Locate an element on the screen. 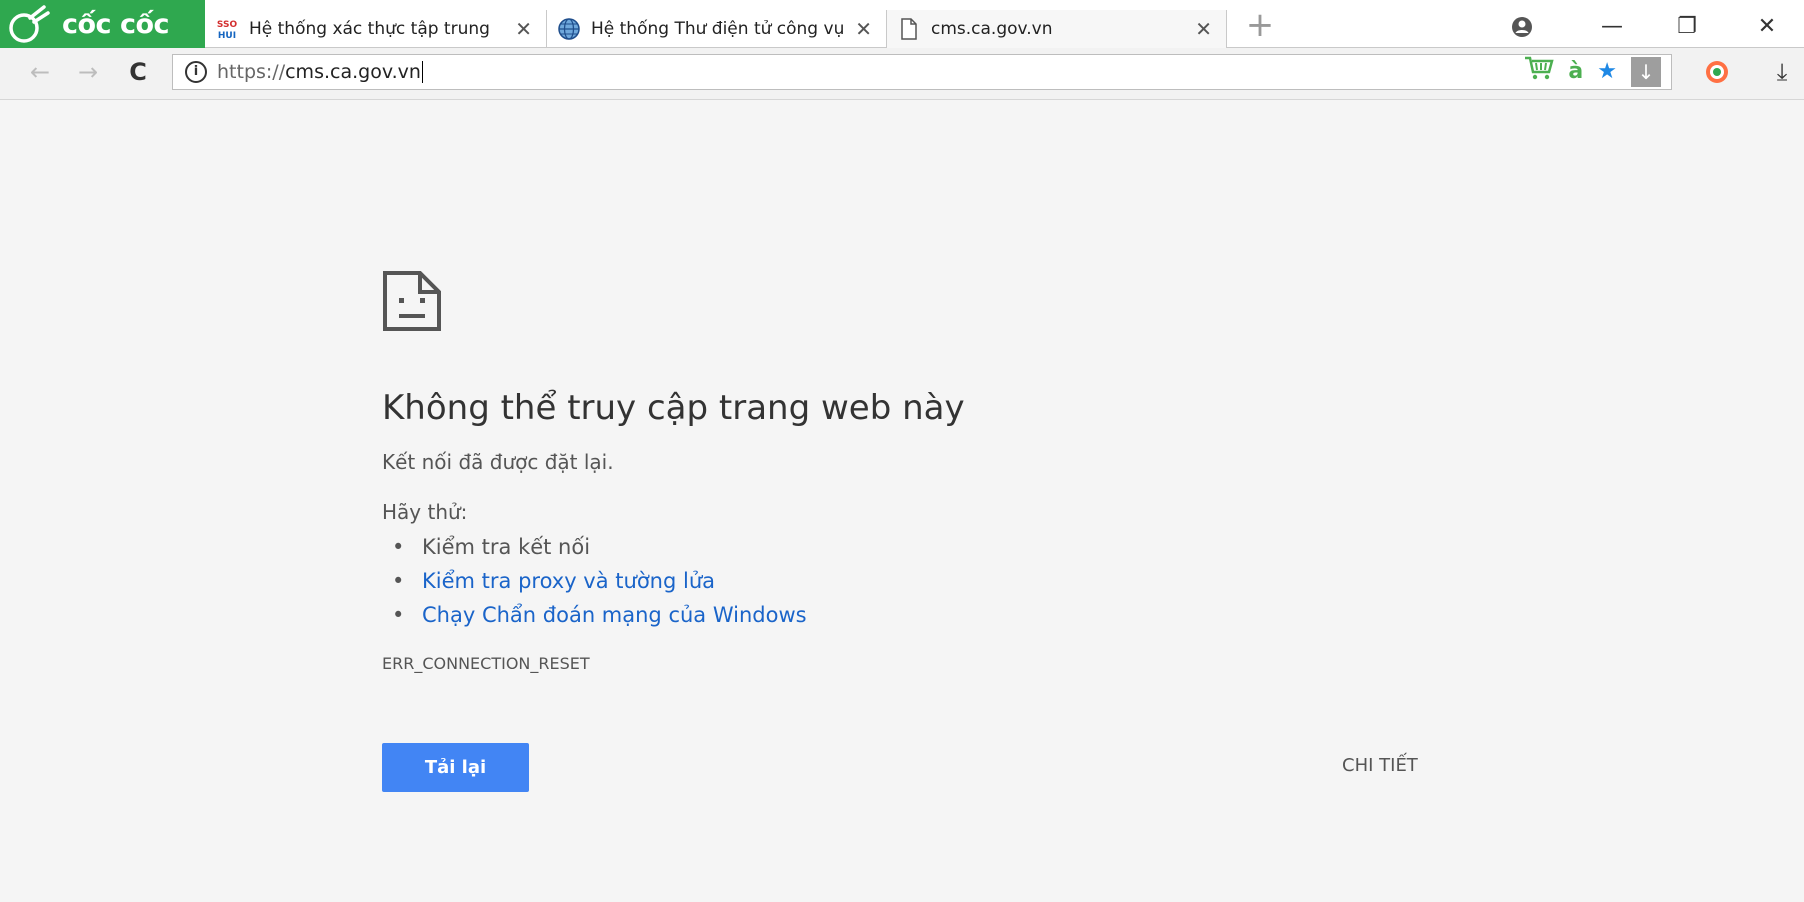 The width and height of the screenshot is (1804, 902). coccoc-logo-icon is located at coordinates (30, 24).